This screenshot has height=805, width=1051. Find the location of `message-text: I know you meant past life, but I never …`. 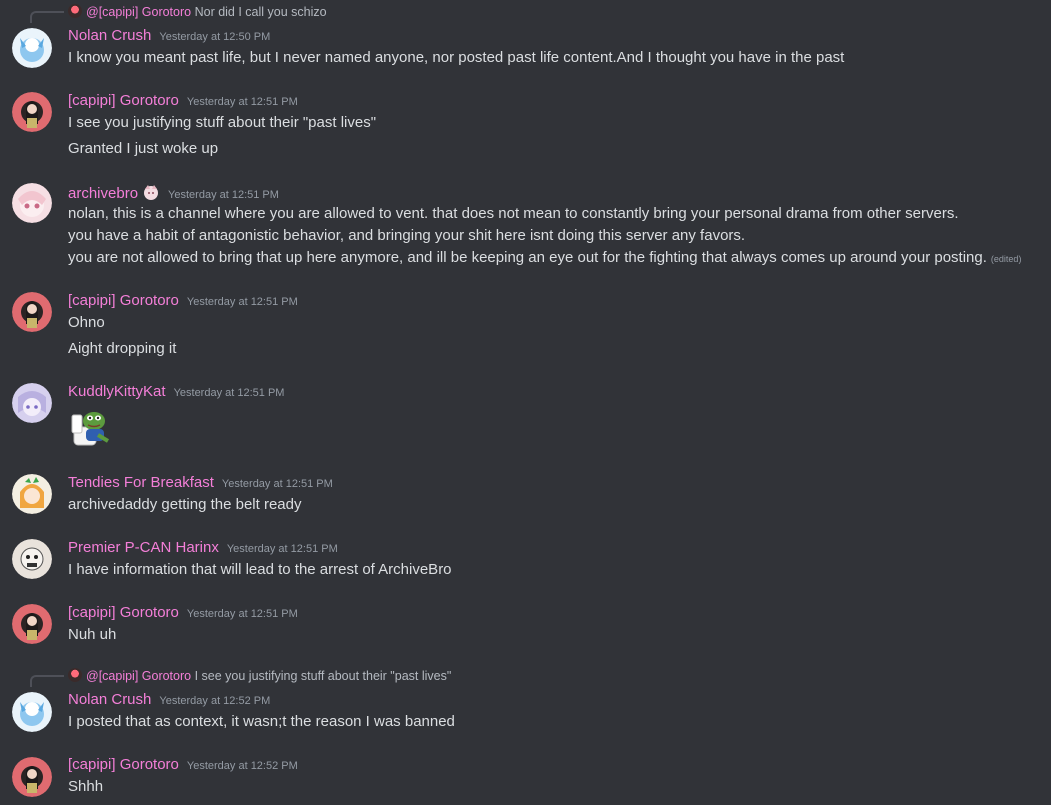

message-text: I know you meant past life, but I never … is located at coordinates (456, 57).